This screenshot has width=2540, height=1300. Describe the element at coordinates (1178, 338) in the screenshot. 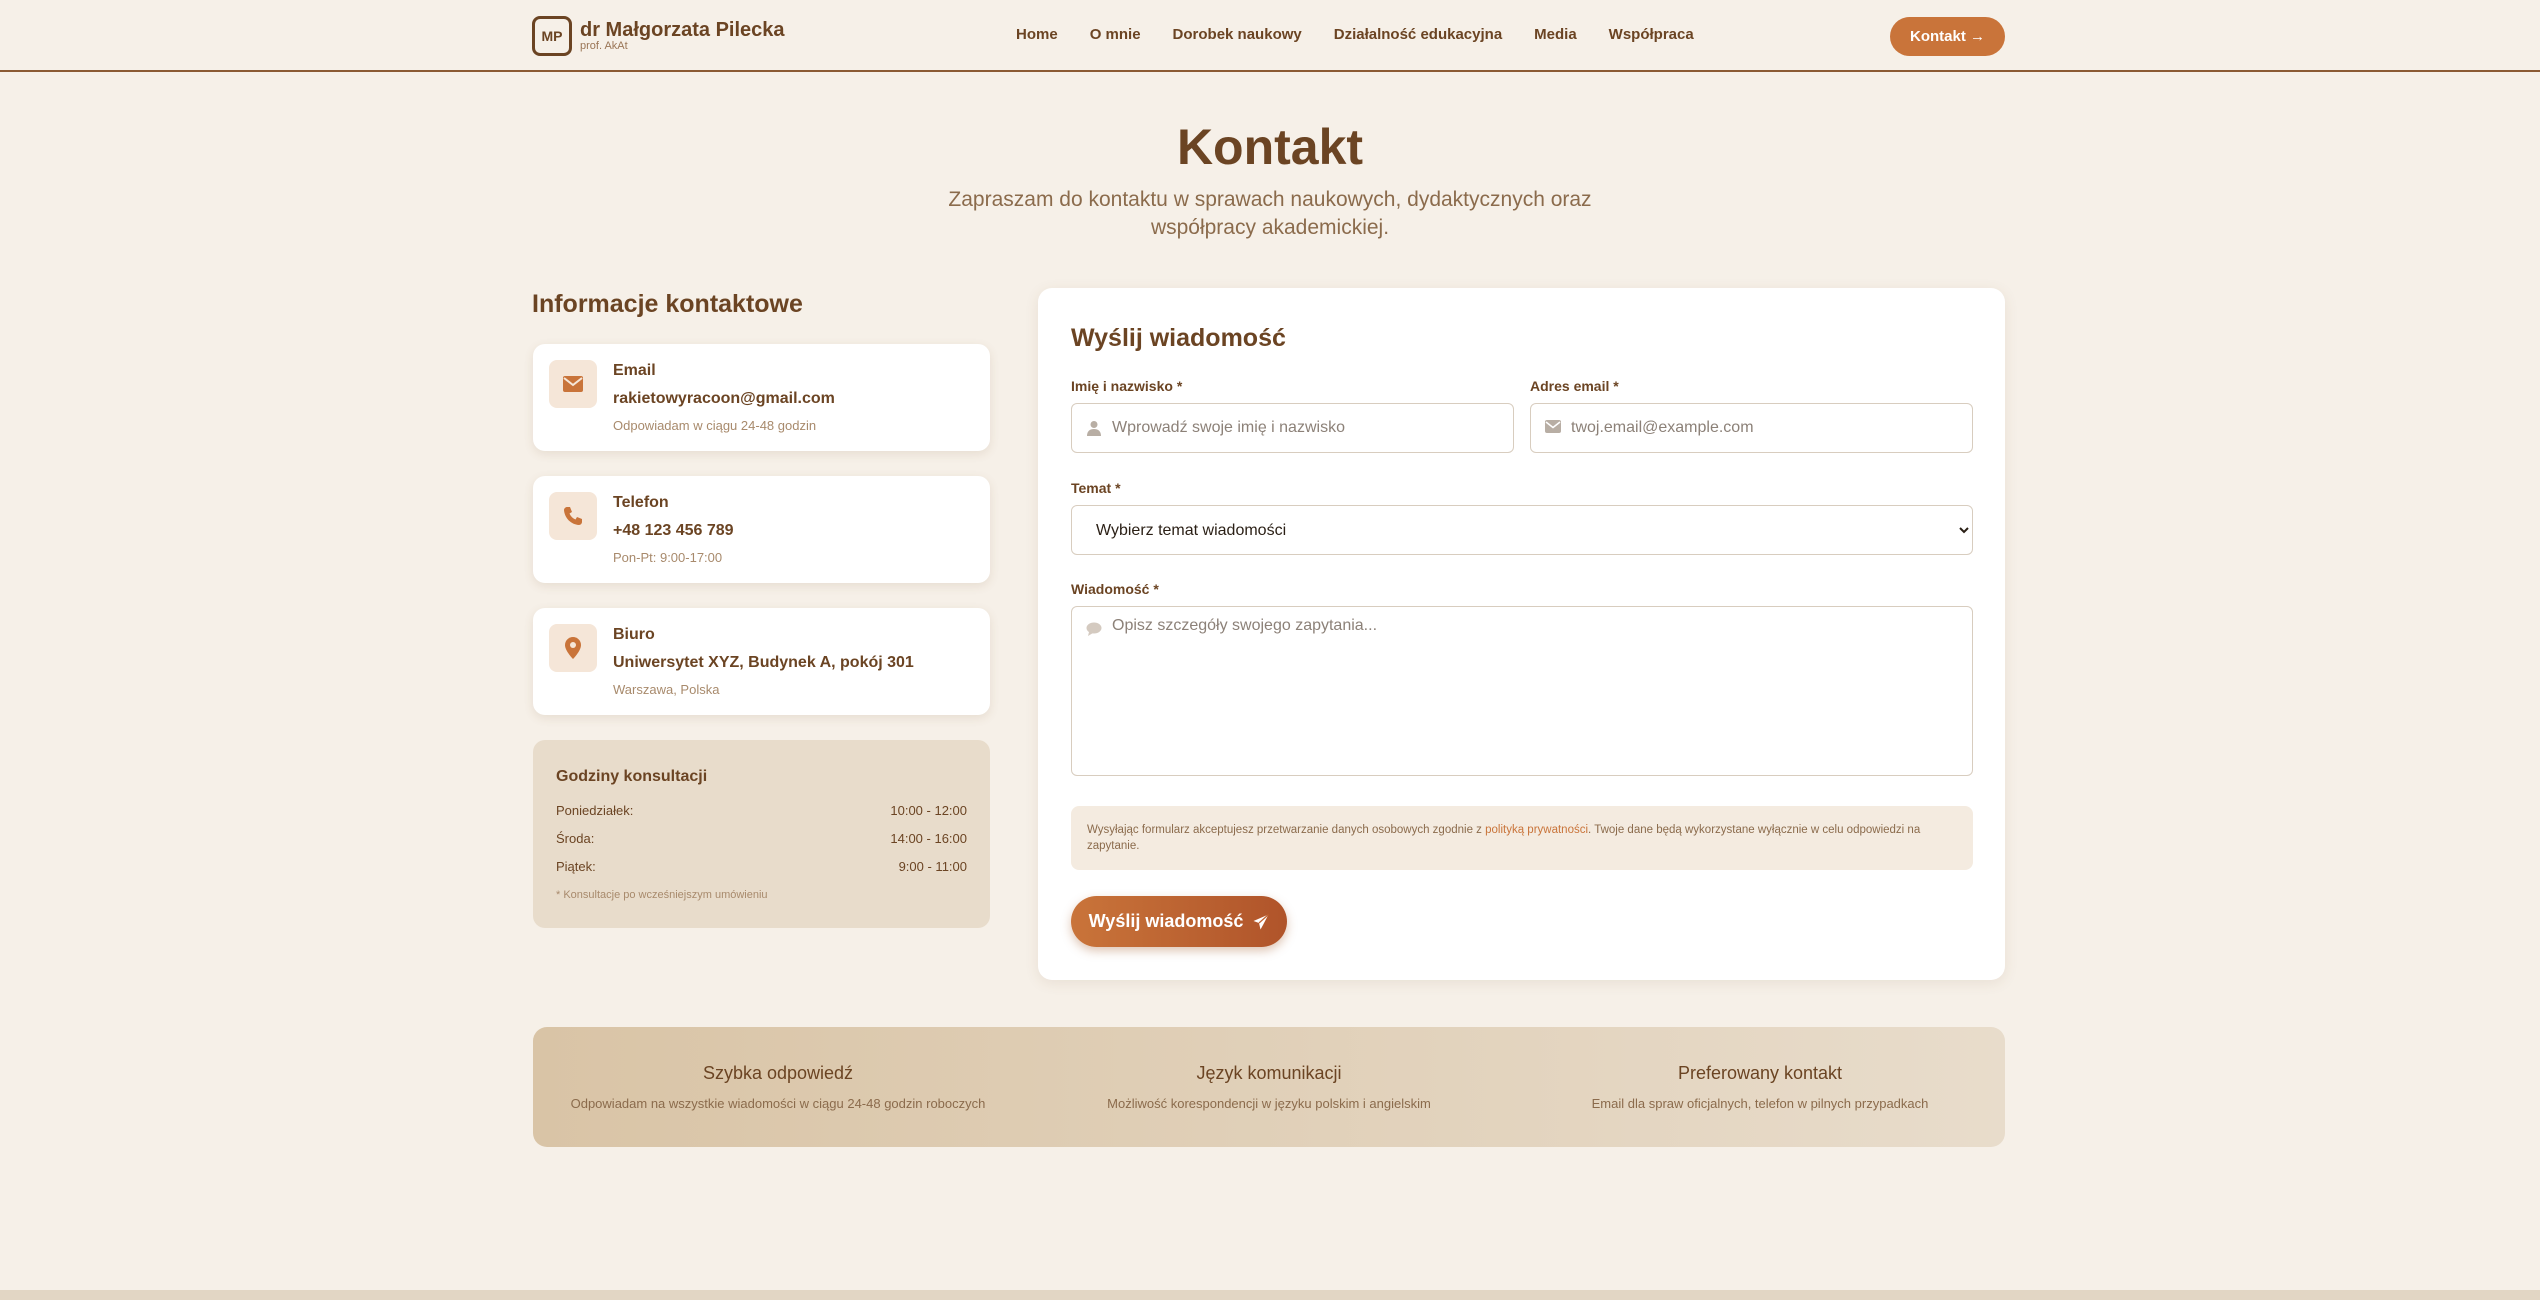

I see `form-title: Wyślij wiadomość` at that location.